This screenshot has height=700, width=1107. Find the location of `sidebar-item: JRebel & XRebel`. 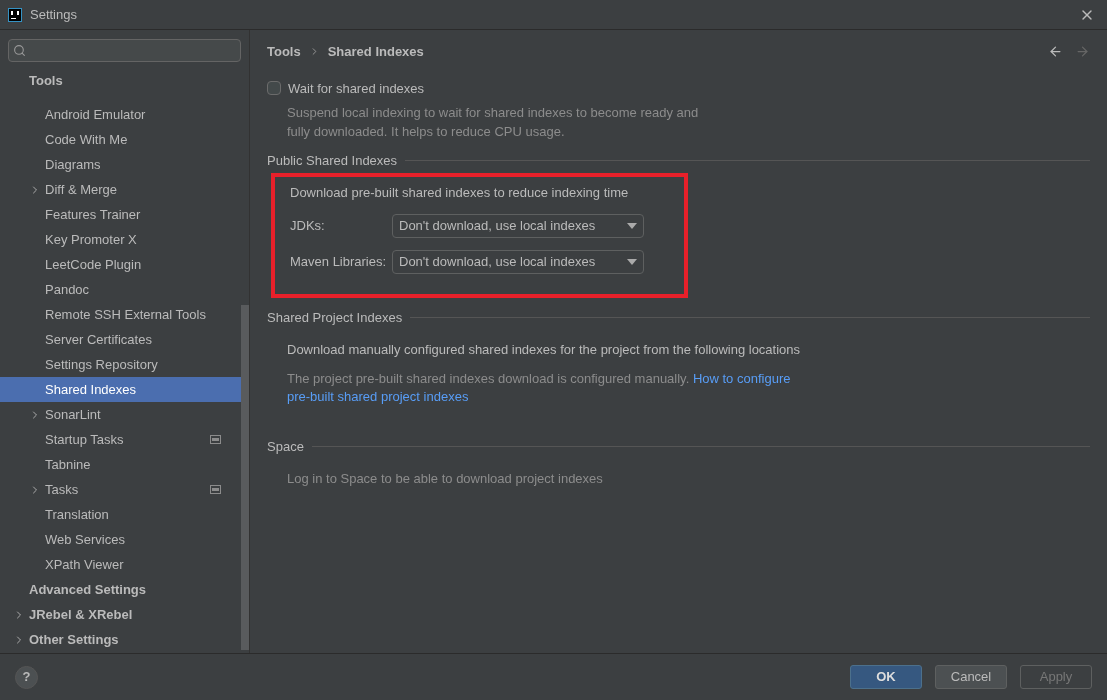

sidebar-item: JRebel & XRebel is located at coordinates (120, 614).